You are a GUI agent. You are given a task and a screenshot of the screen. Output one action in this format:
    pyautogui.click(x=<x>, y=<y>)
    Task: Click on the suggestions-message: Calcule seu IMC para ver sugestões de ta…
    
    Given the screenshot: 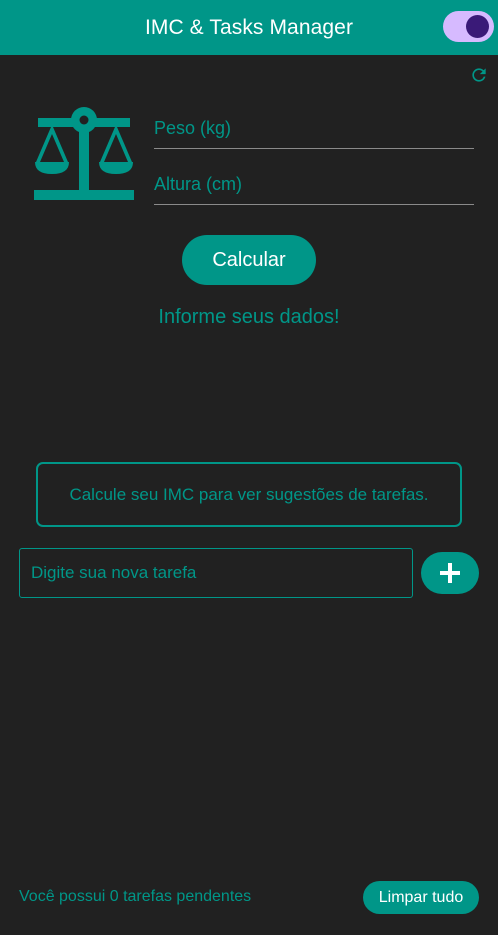 What is the action you would take?
    pyautogui.click(x=249, y=494)
    